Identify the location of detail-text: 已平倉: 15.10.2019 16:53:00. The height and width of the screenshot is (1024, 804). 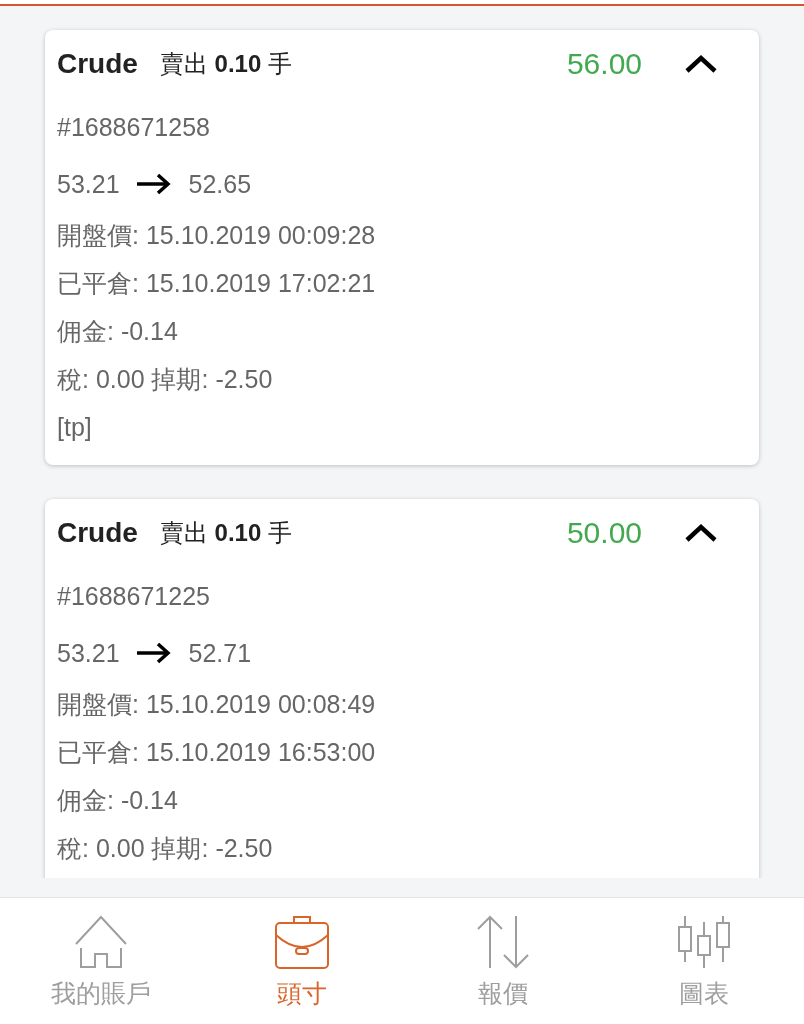
(216, 752).